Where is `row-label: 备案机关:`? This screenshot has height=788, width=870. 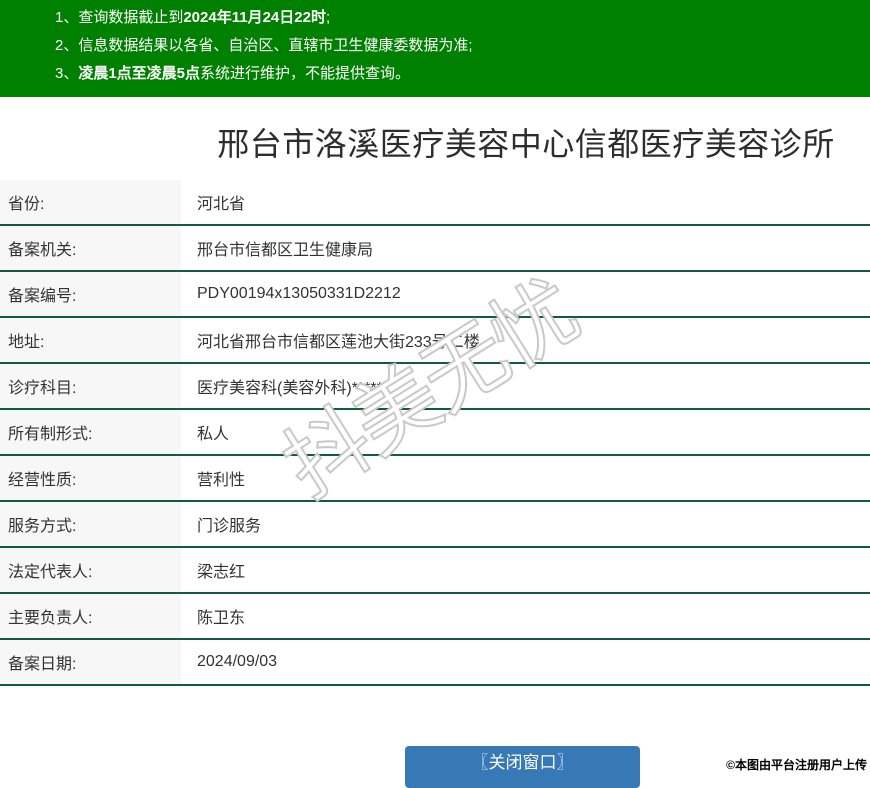
row-label: 备案机关: is located at coordinates (90, 248).